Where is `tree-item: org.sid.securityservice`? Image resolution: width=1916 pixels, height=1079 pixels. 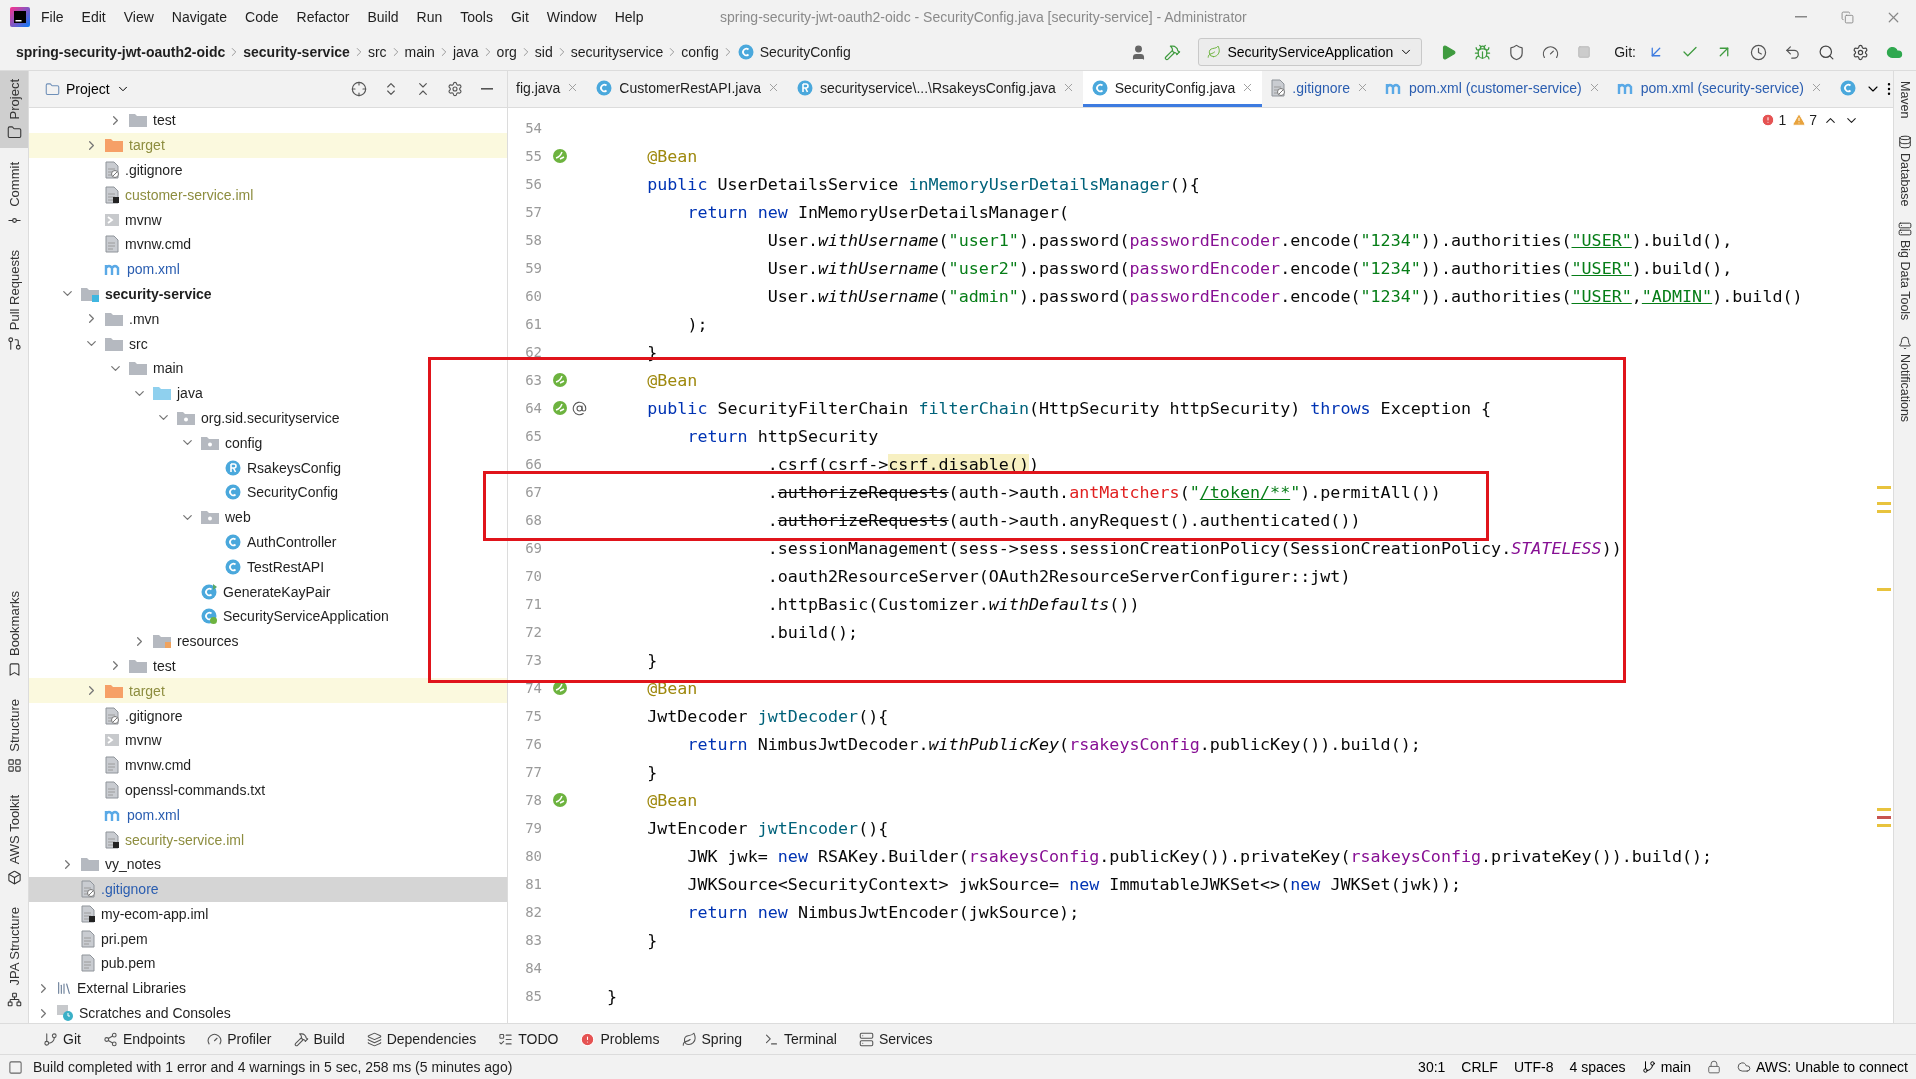 tree-item: org.sid.securityservice is located at coordinates (268, 418).